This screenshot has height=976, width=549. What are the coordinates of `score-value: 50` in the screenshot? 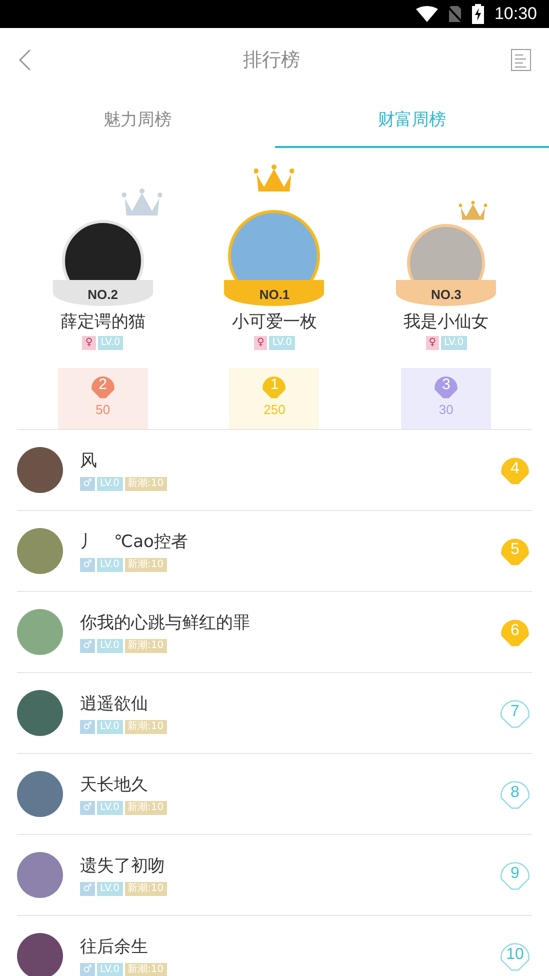 It's located at (103, 409).